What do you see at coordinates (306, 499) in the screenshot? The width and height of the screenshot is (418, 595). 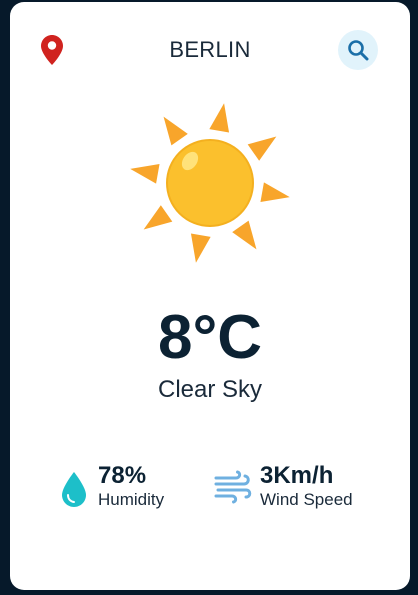 I see `wind-label: Wind Speed` at bounding box center [306, 499].